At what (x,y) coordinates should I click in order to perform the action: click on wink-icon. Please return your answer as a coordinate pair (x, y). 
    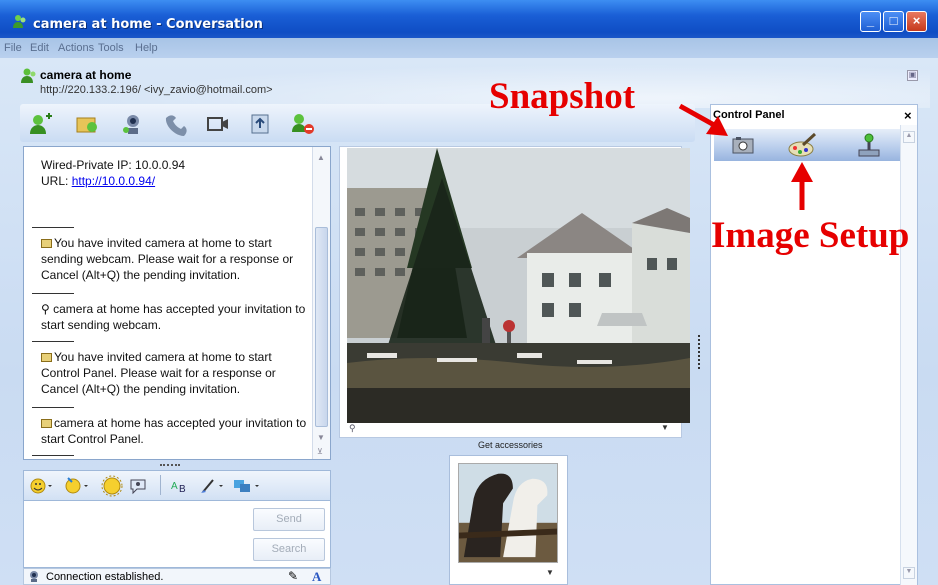
    Looking at the image, I should click on (77, 486).